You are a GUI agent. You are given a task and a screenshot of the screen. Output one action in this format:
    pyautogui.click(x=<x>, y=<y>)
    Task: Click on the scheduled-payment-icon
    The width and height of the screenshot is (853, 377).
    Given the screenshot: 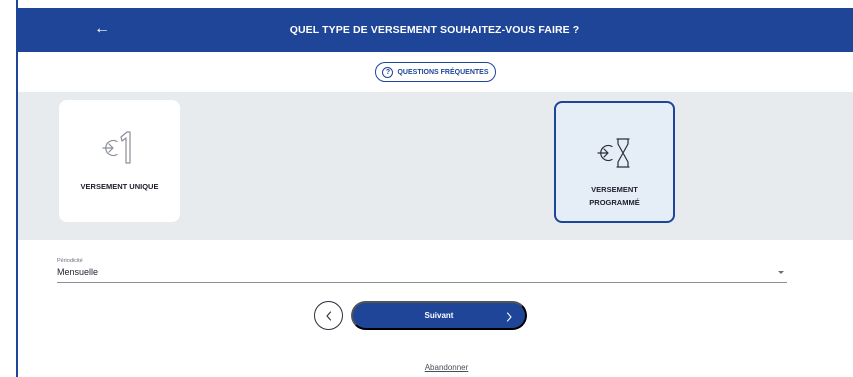 What is the action you would take?
    pyautogui.click(x=613, y=153)
    